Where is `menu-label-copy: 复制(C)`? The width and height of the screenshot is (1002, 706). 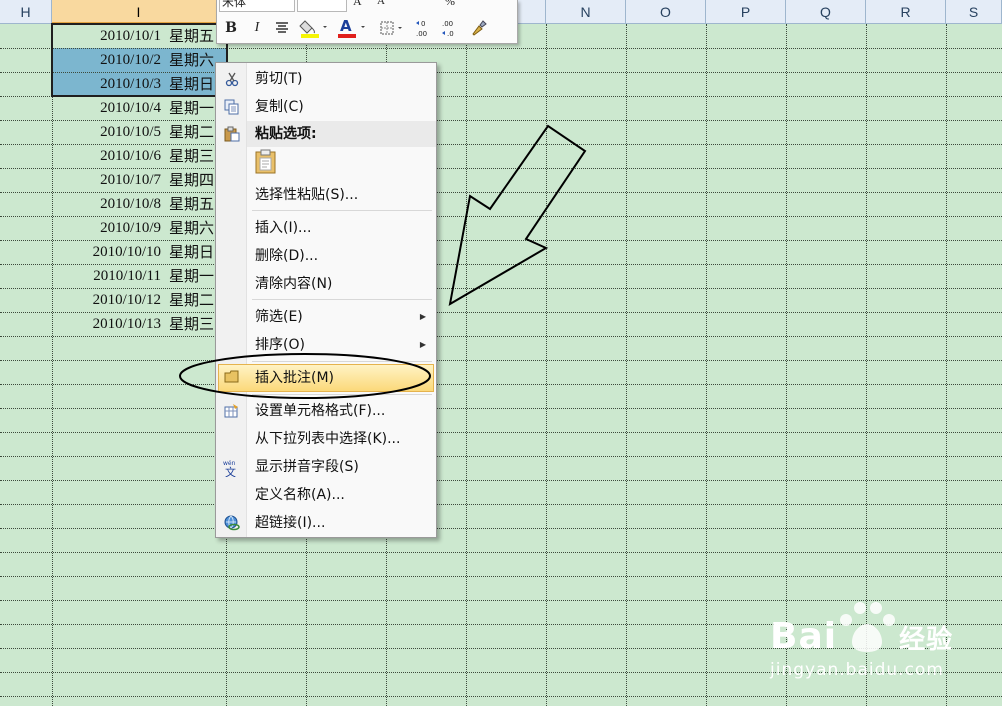
menu-label-copy: 复制(C) is located at coordinates (279, 107).